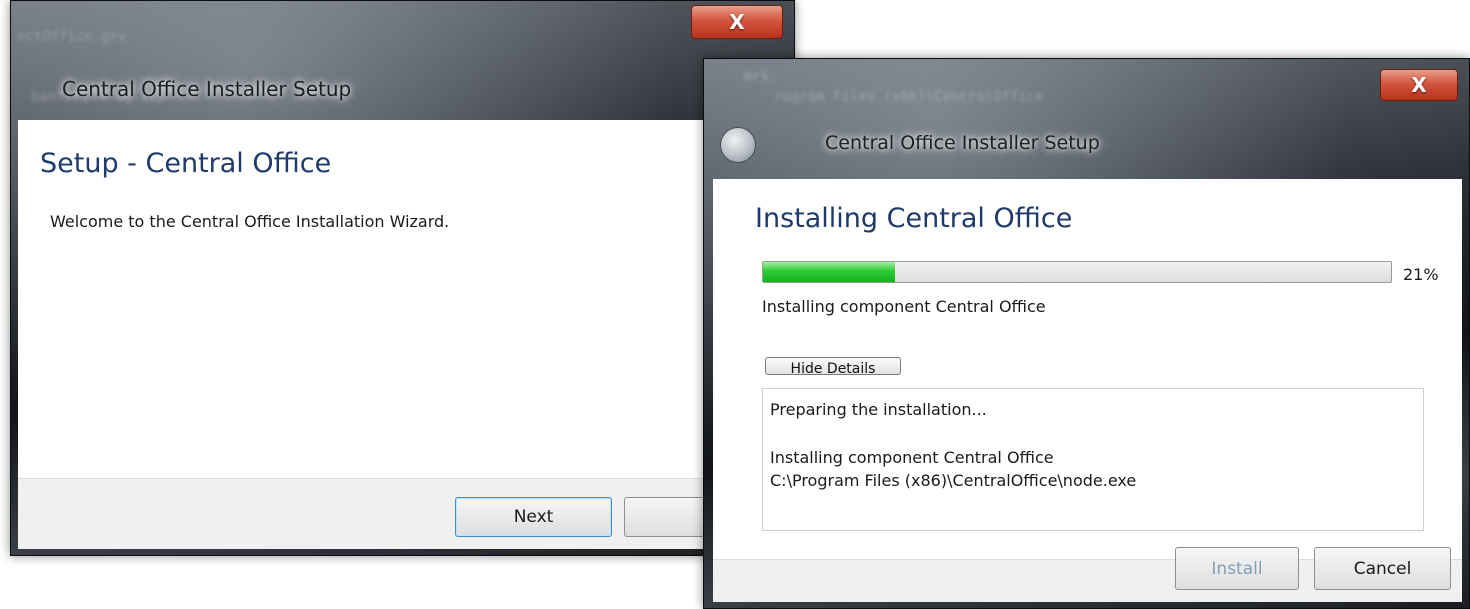 The height and width of the screenshot is (609, 1470). What do you see at coordinates (912, 457) in the screenshot?
I see `log-line: Installing component Central Office` at bounding box center [912, 457].